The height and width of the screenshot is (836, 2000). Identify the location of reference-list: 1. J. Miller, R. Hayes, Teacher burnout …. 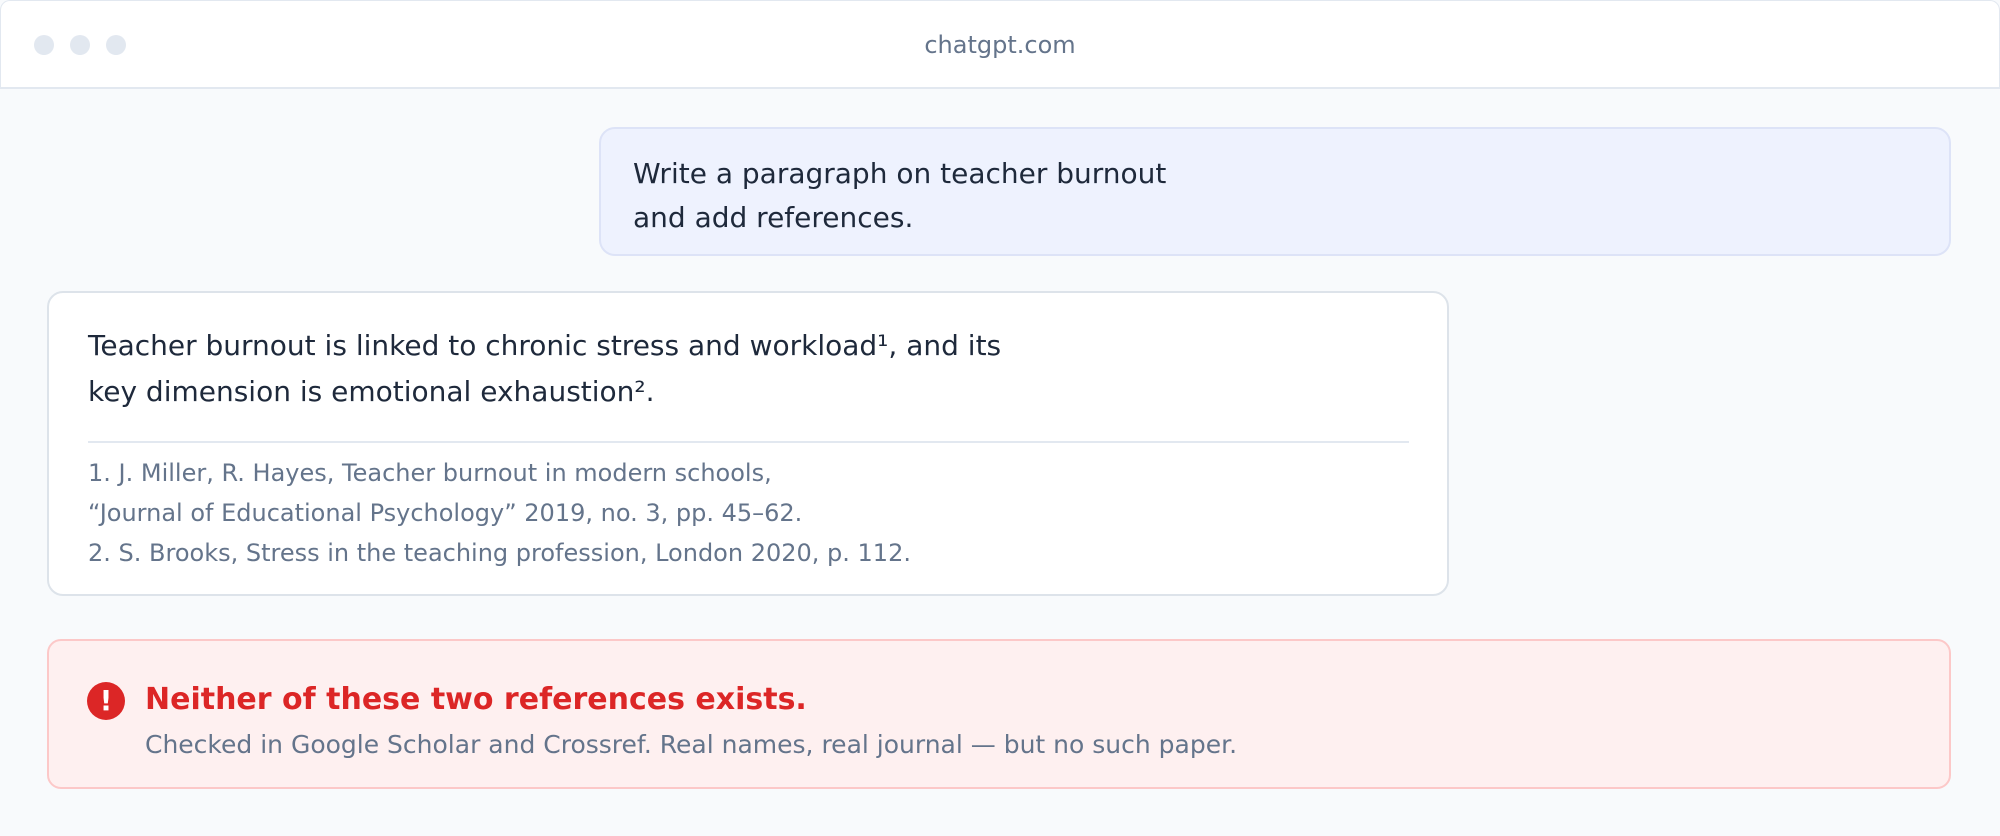
(748, 513).